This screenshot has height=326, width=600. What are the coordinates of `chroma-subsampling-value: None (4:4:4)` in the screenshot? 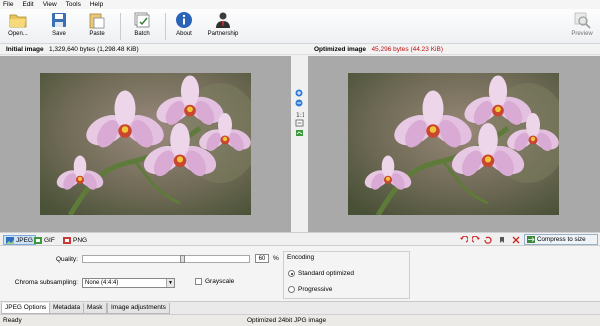 It's located at (102, 283).